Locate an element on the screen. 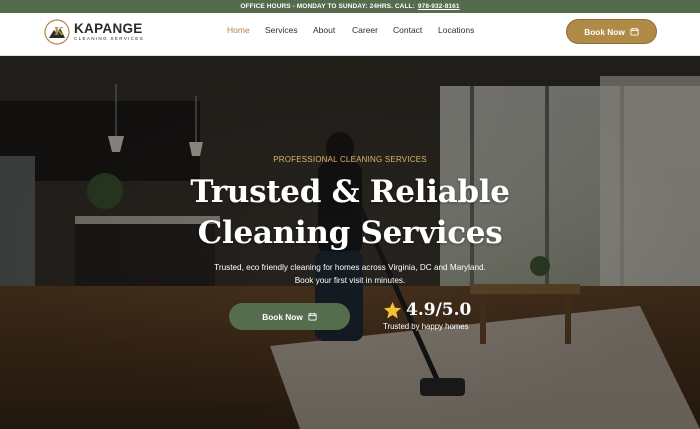  logo-icon: K is located at coordinates (57, 32).